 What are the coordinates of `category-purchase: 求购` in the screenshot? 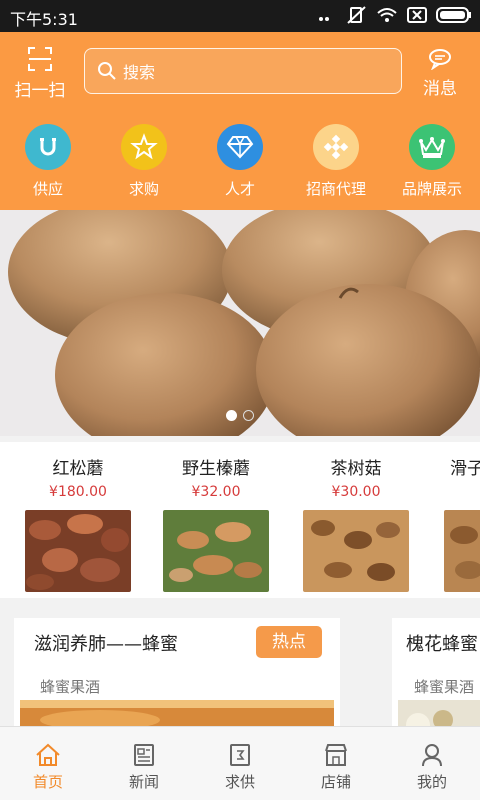 It's located at (144, 161).